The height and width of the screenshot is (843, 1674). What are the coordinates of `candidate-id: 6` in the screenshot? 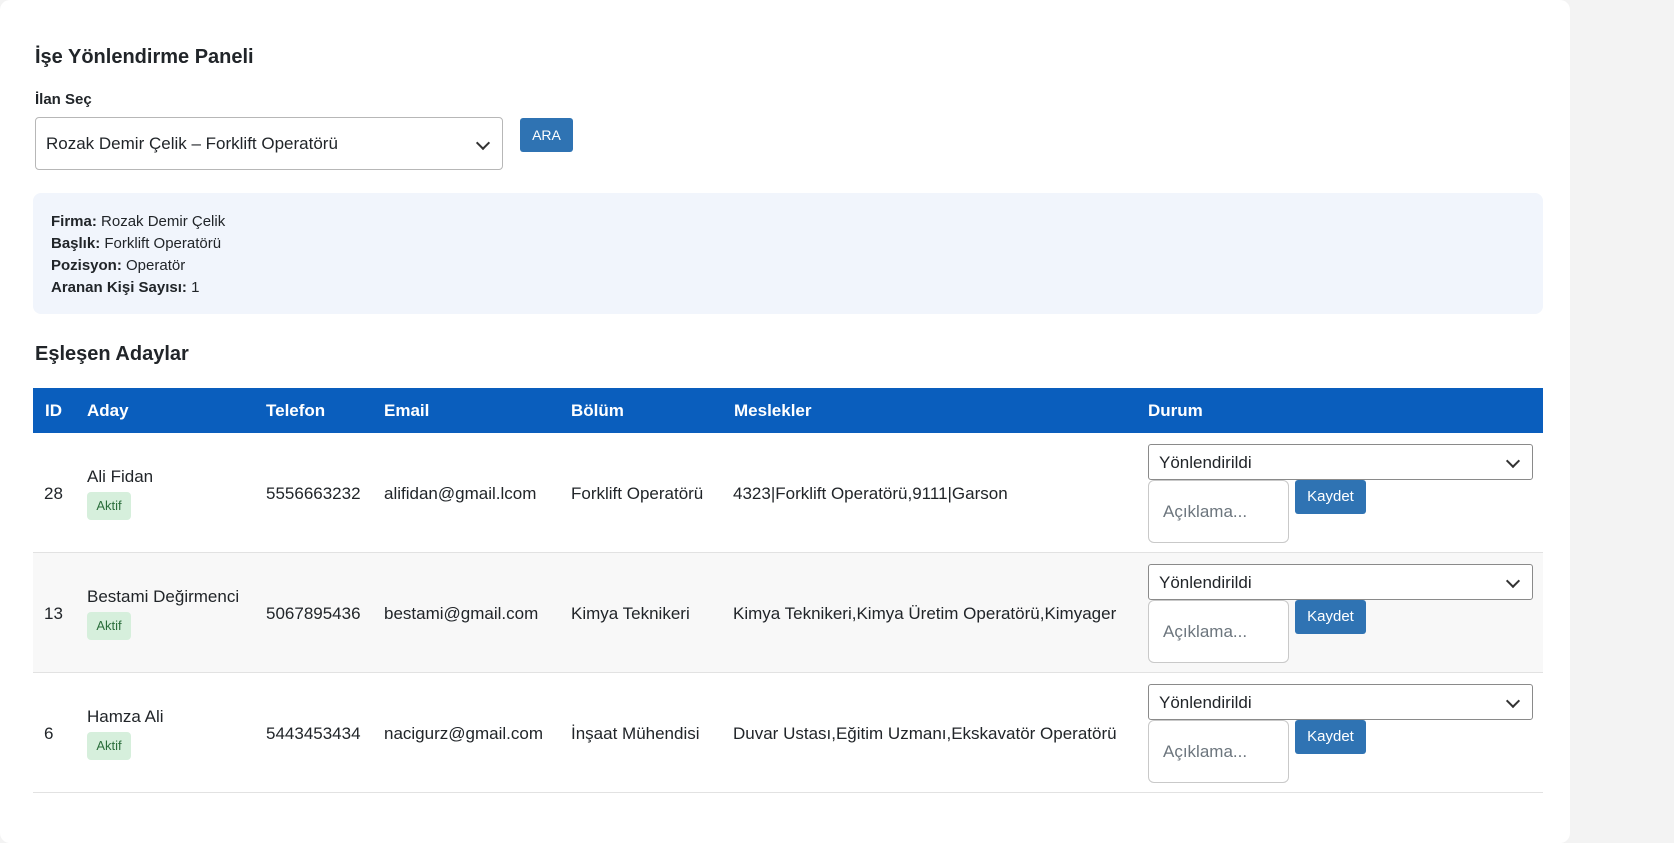 It's located at (49, 733).